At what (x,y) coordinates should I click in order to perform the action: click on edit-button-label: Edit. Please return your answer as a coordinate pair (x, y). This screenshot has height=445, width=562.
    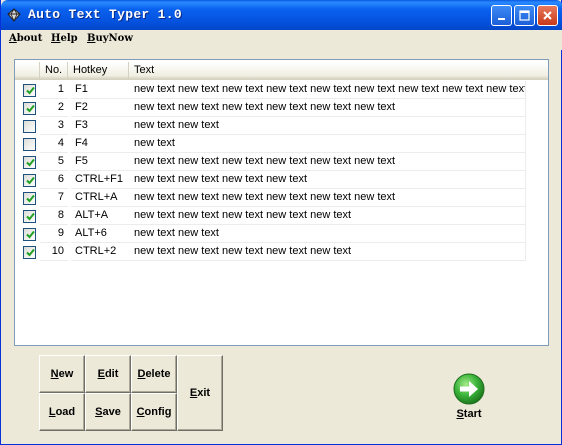
    Looking at the image, I should click on (108, 374).